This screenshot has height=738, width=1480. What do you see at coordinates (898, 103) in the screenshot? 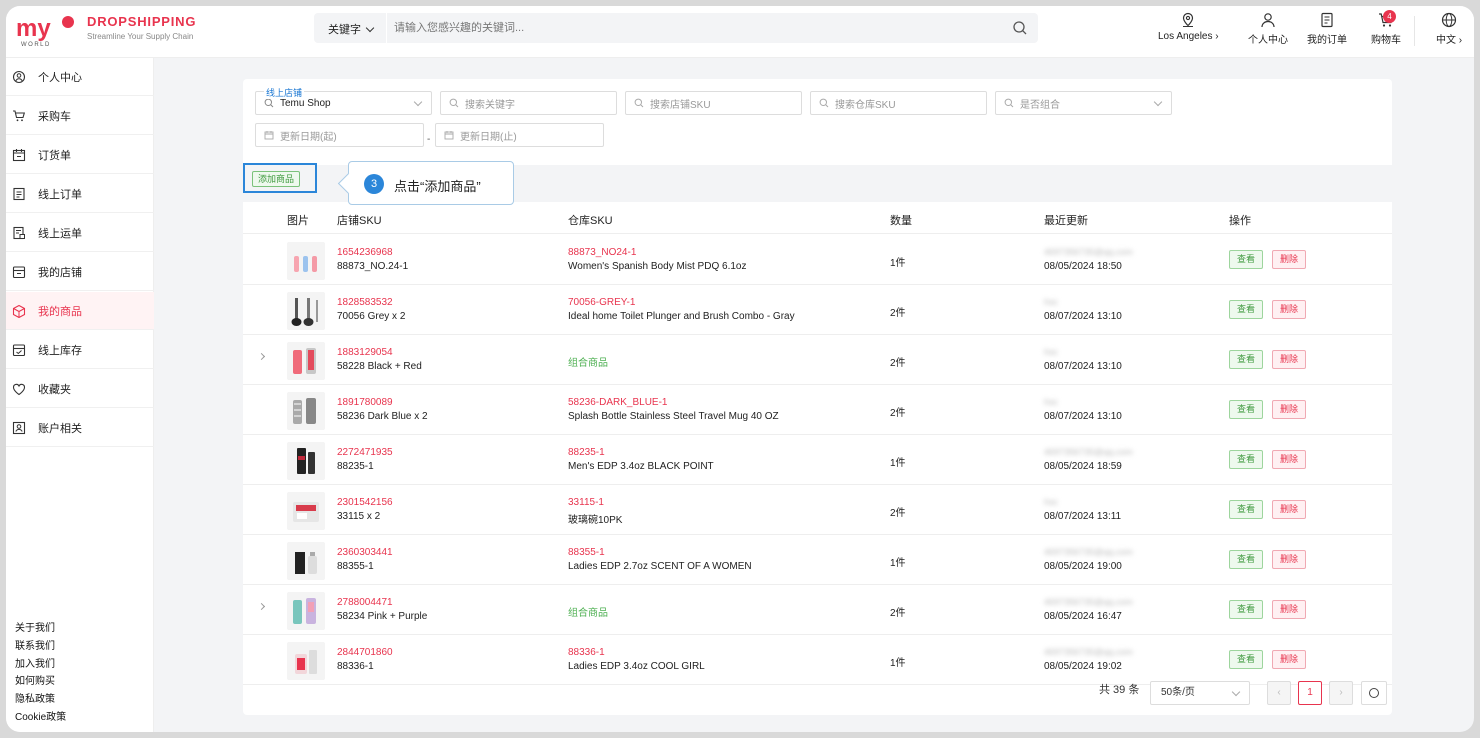
I see `warehouse-sku-search-input: 搜索仓库SKU` at bounding box center [898, 103].